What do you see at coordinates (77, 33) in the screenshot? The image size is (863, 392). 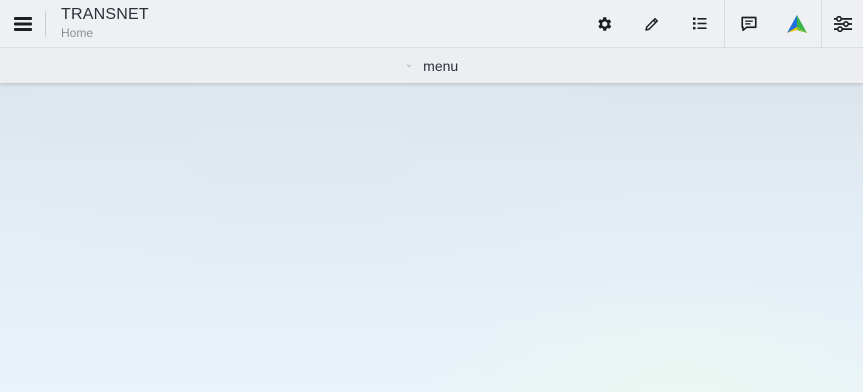 I see `breadcrumb: Home` at bounding box center [77, 33].